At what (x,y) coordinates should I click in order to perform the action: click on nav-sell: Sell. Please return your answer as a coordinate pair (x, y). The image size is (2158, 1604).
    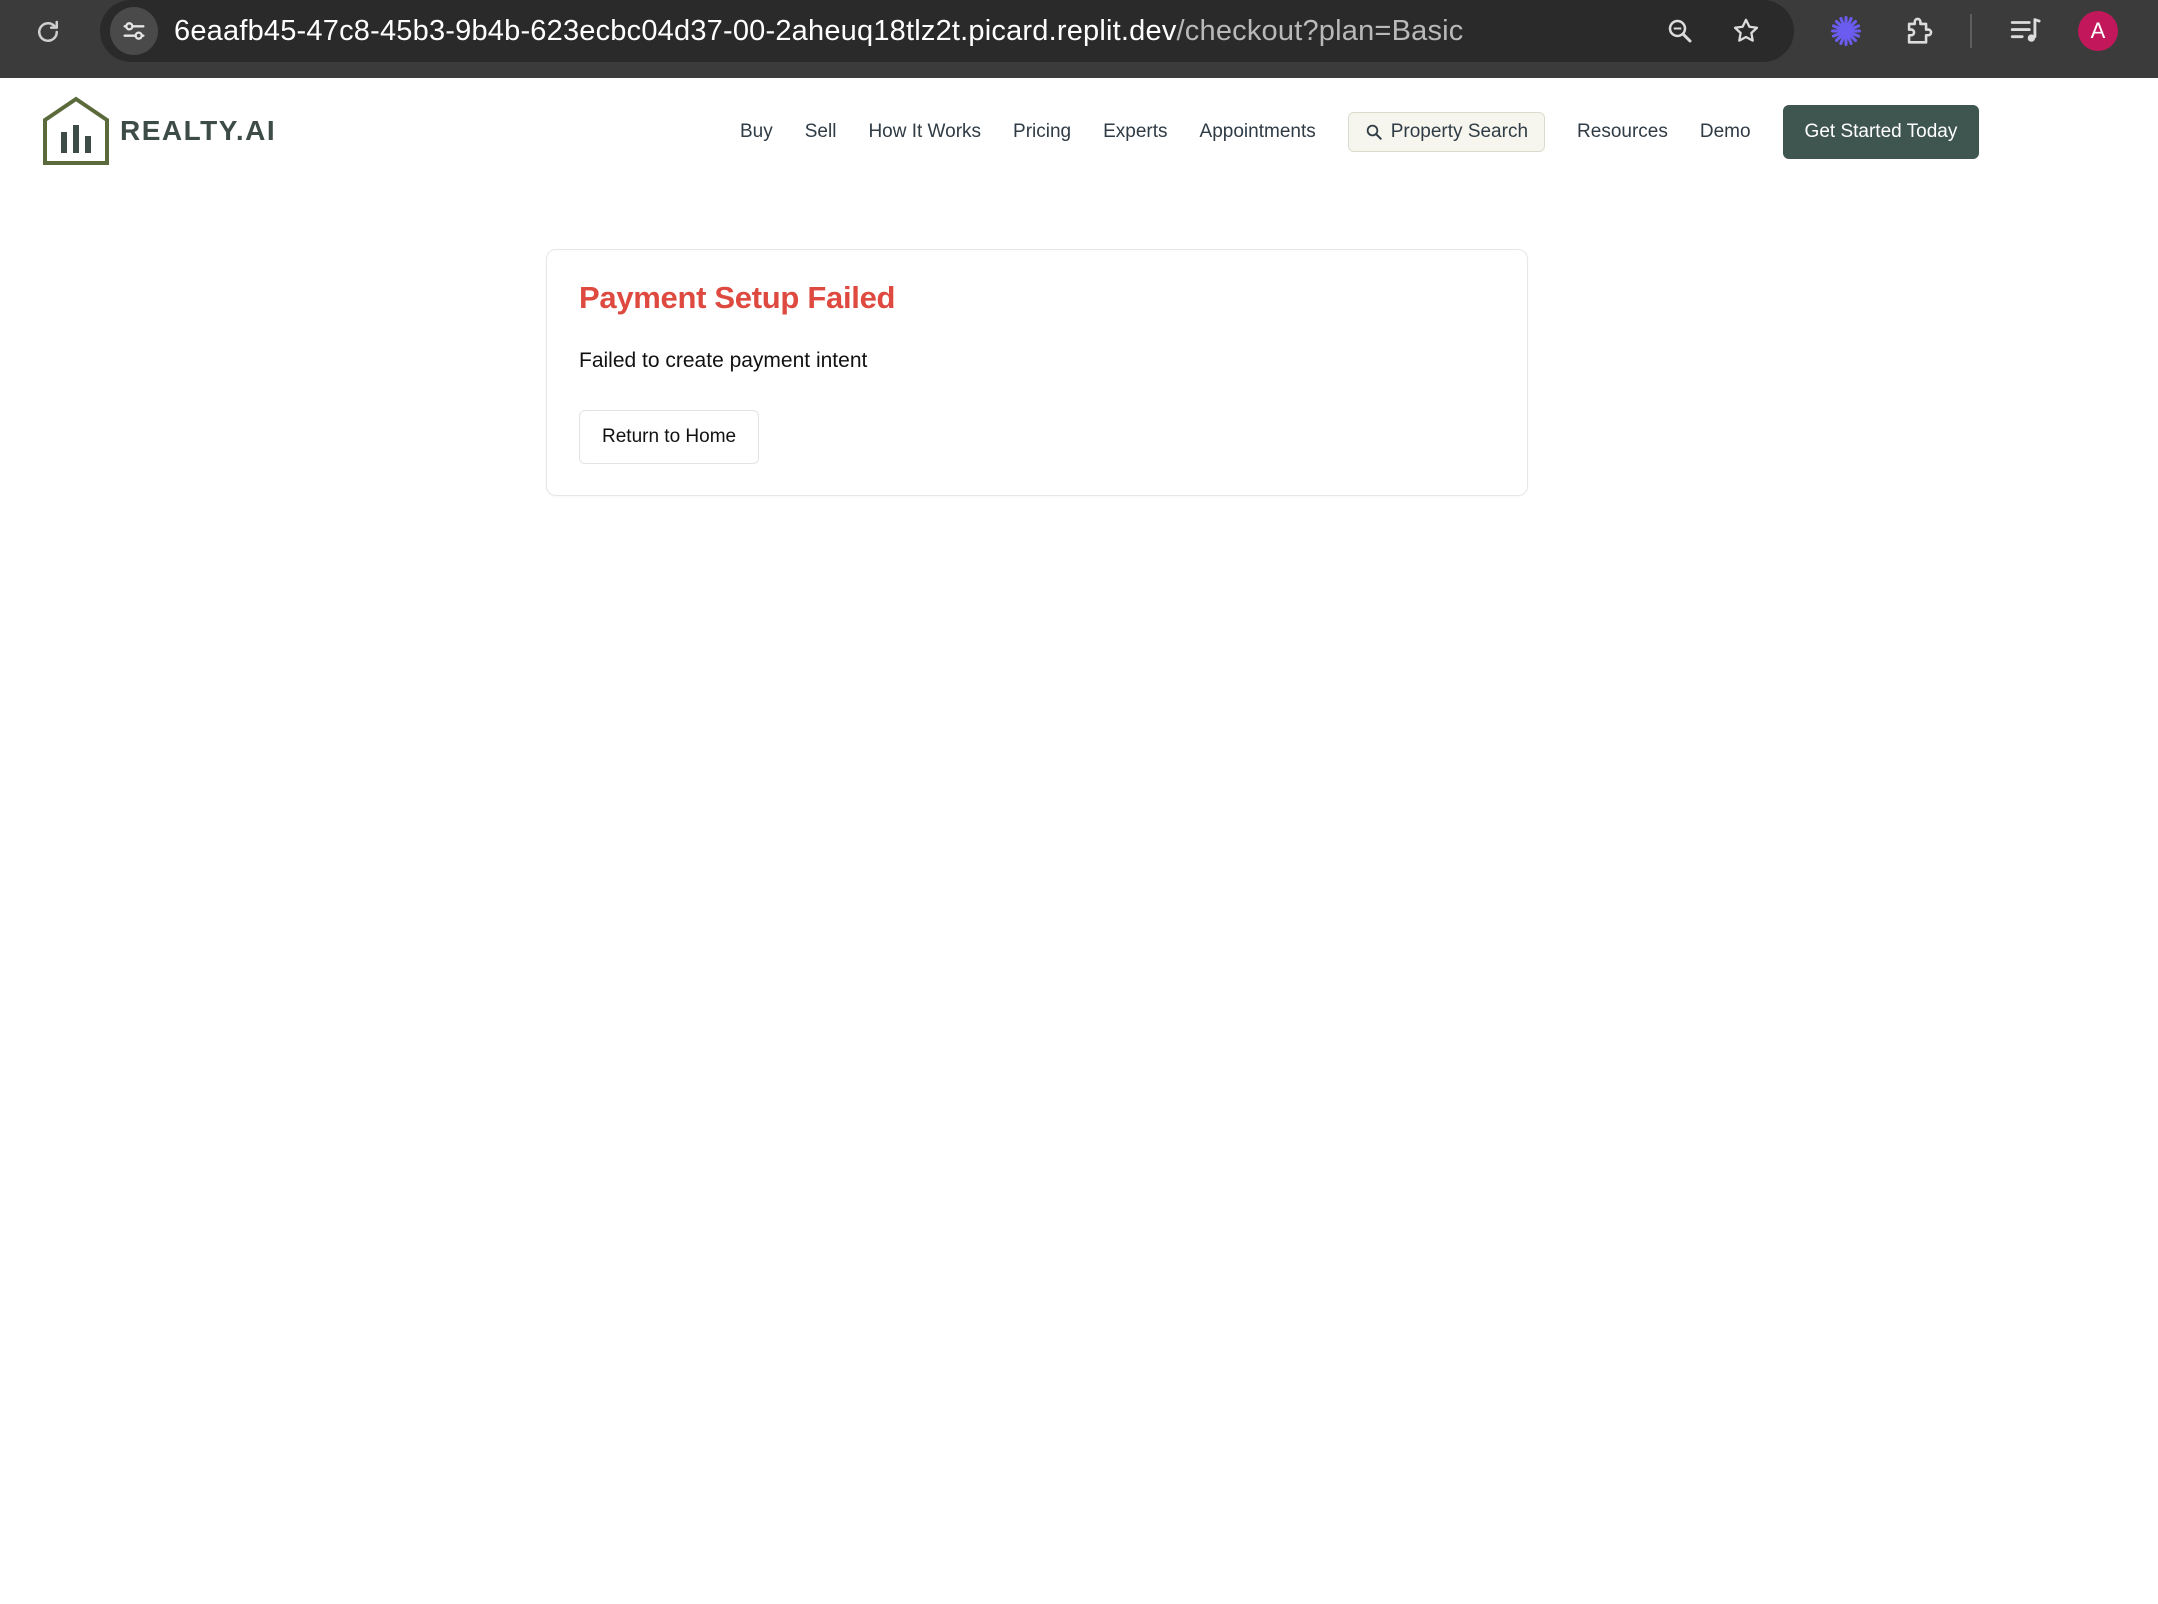
    Looking at the image, I should click on (821, 132).